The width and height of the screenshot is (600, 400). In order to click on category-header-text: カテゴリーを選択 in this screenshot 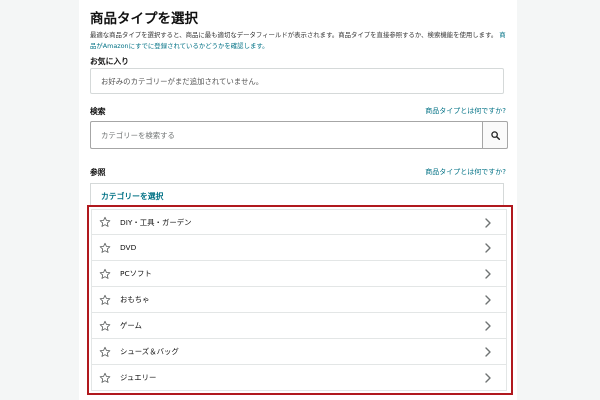, I will do `click(132, 196)`.